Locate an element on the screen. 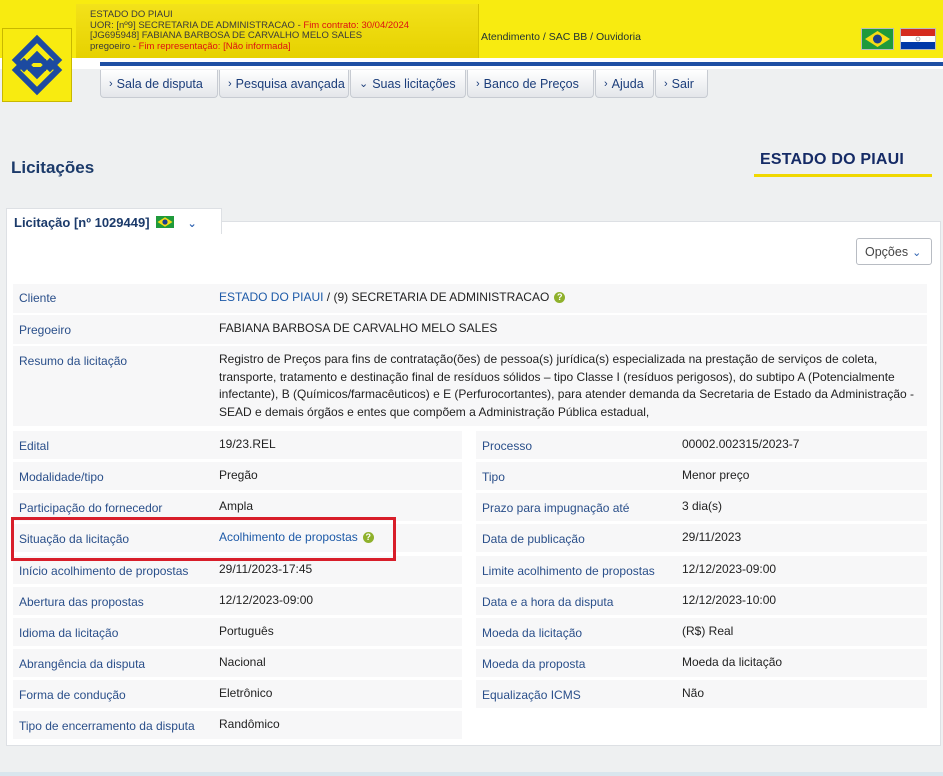 The height and width of the screenshot is (776, 943). right-value: 00002.002315/2023-7 is located at coordinates (740, 445).